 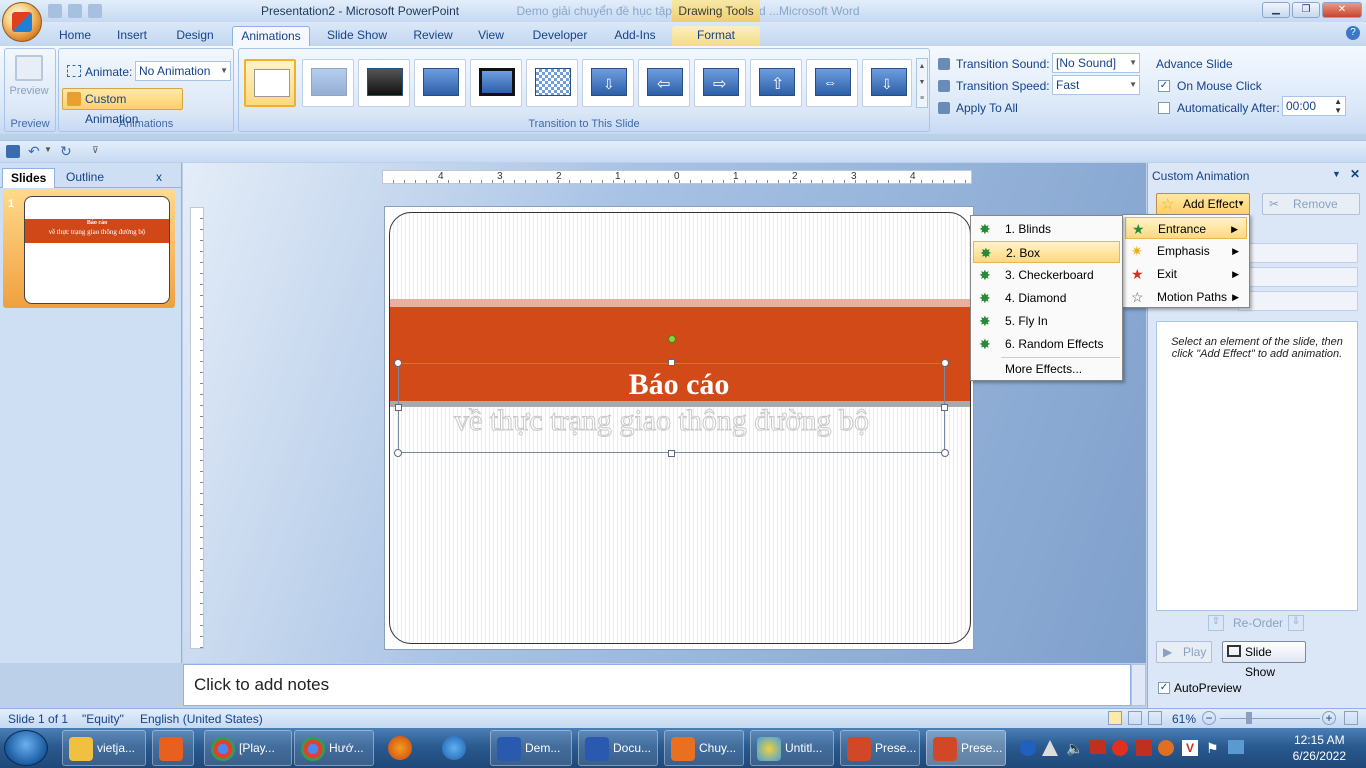 I want to click on selection-box, so click(x=671, y=408).